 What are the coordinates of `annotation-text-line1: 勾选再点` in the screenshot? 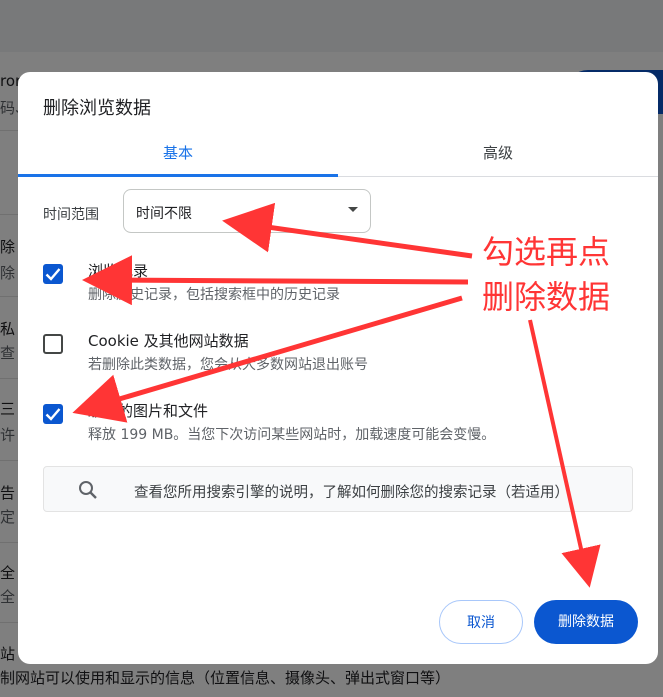 It's located at (546, 252).